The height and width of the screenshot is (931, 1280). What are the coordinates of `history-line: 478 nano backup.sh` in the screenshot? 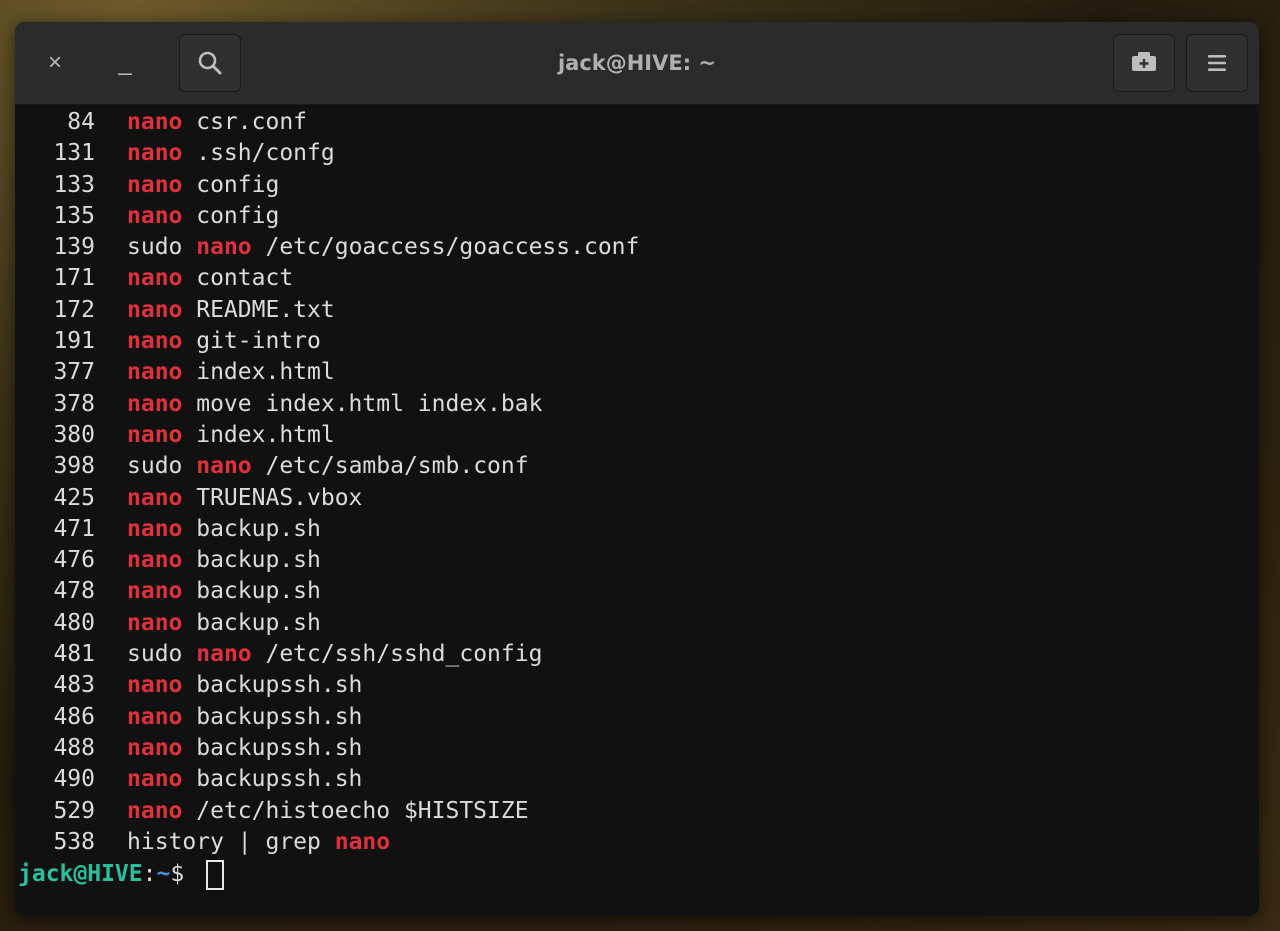 It's located at (637, 591).